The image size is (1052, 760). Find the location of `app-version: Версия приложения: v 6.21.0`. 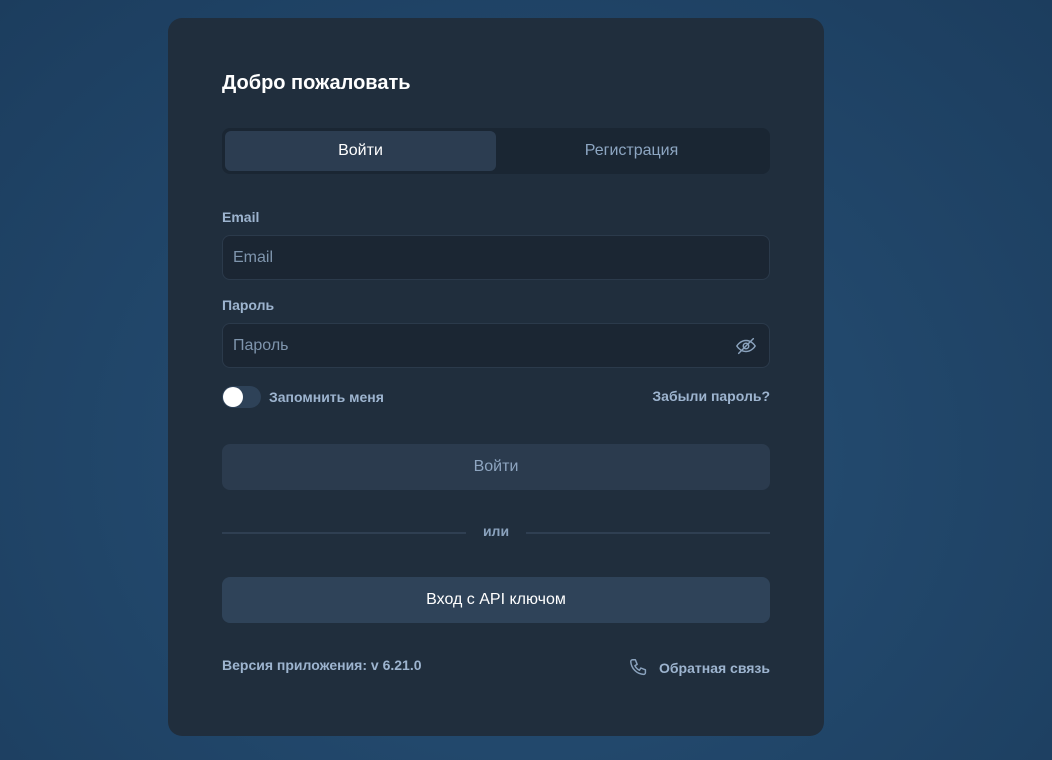

app-version: Версия приложения: v 6.21.0 is located at coordinates (322, 665).